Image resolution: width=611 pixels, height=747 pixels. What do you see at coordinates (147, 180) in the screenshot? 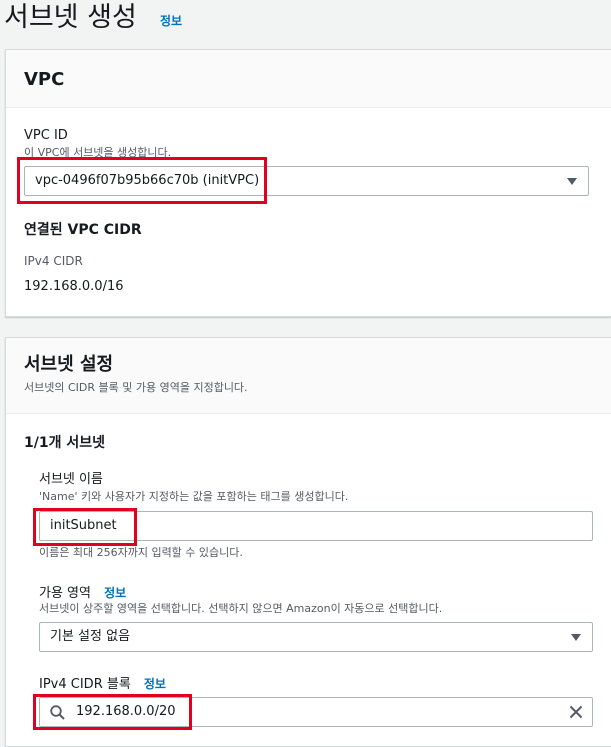
I see `vpc-id-selected-value: vpc-0496f07b95b66c70b (initVPC)` at bounding box center [147, 180].